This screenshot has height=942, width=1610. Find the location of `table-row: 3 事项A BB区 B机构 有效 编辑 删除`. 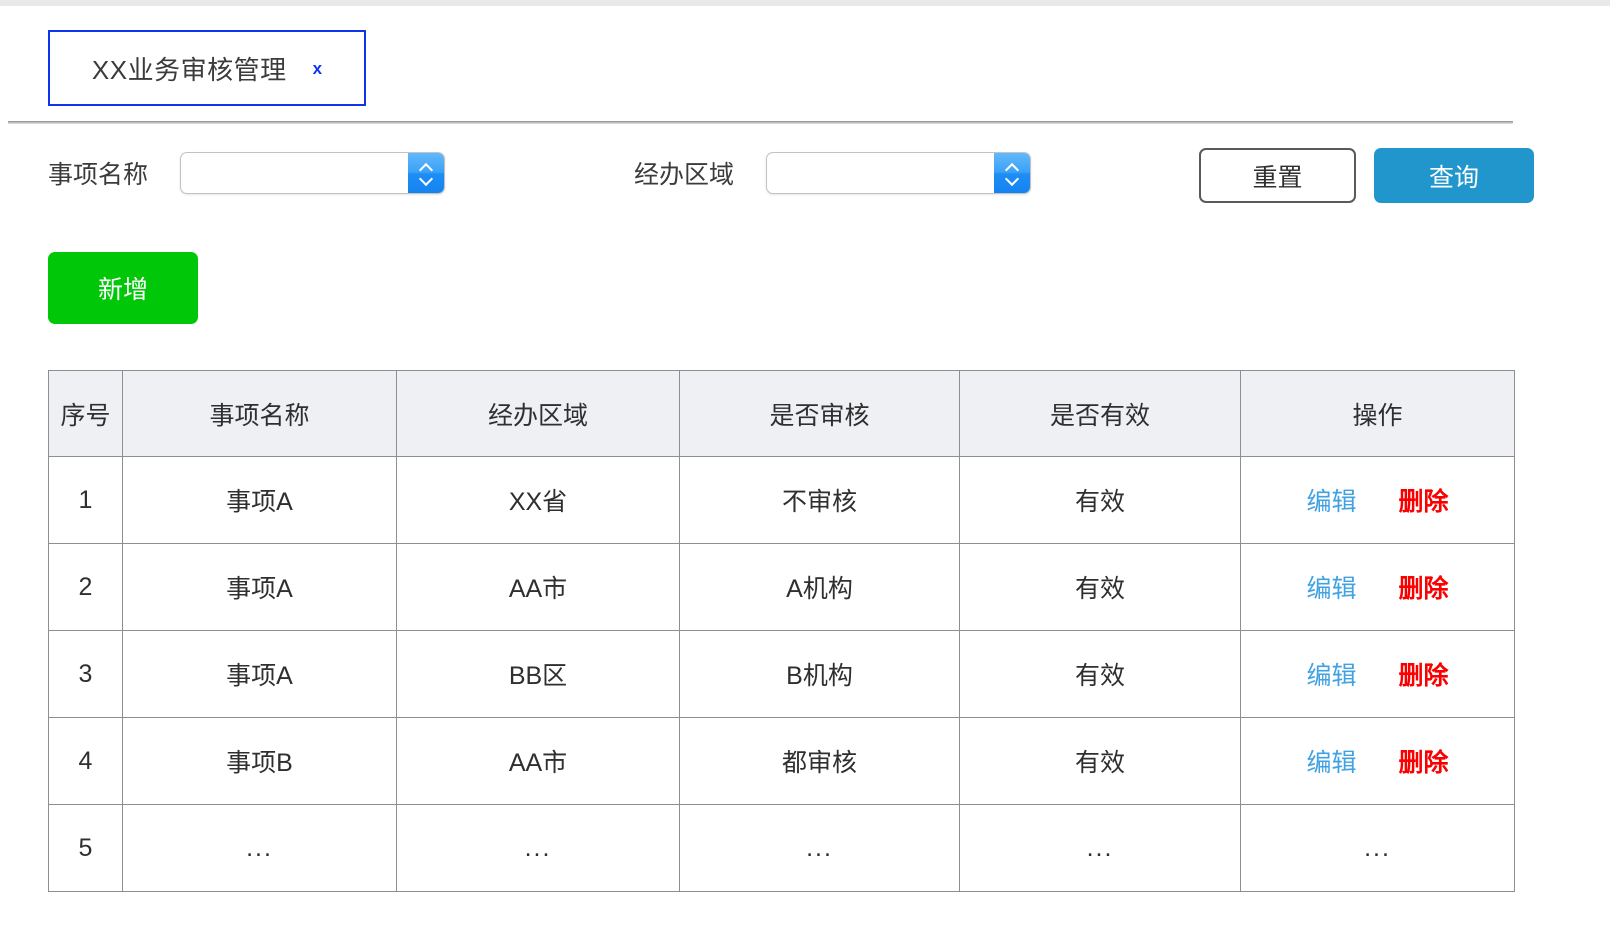

table-row: 3 事项A BB区 B机构 有效 编辑 删除 is located at coordinates (781, 674).